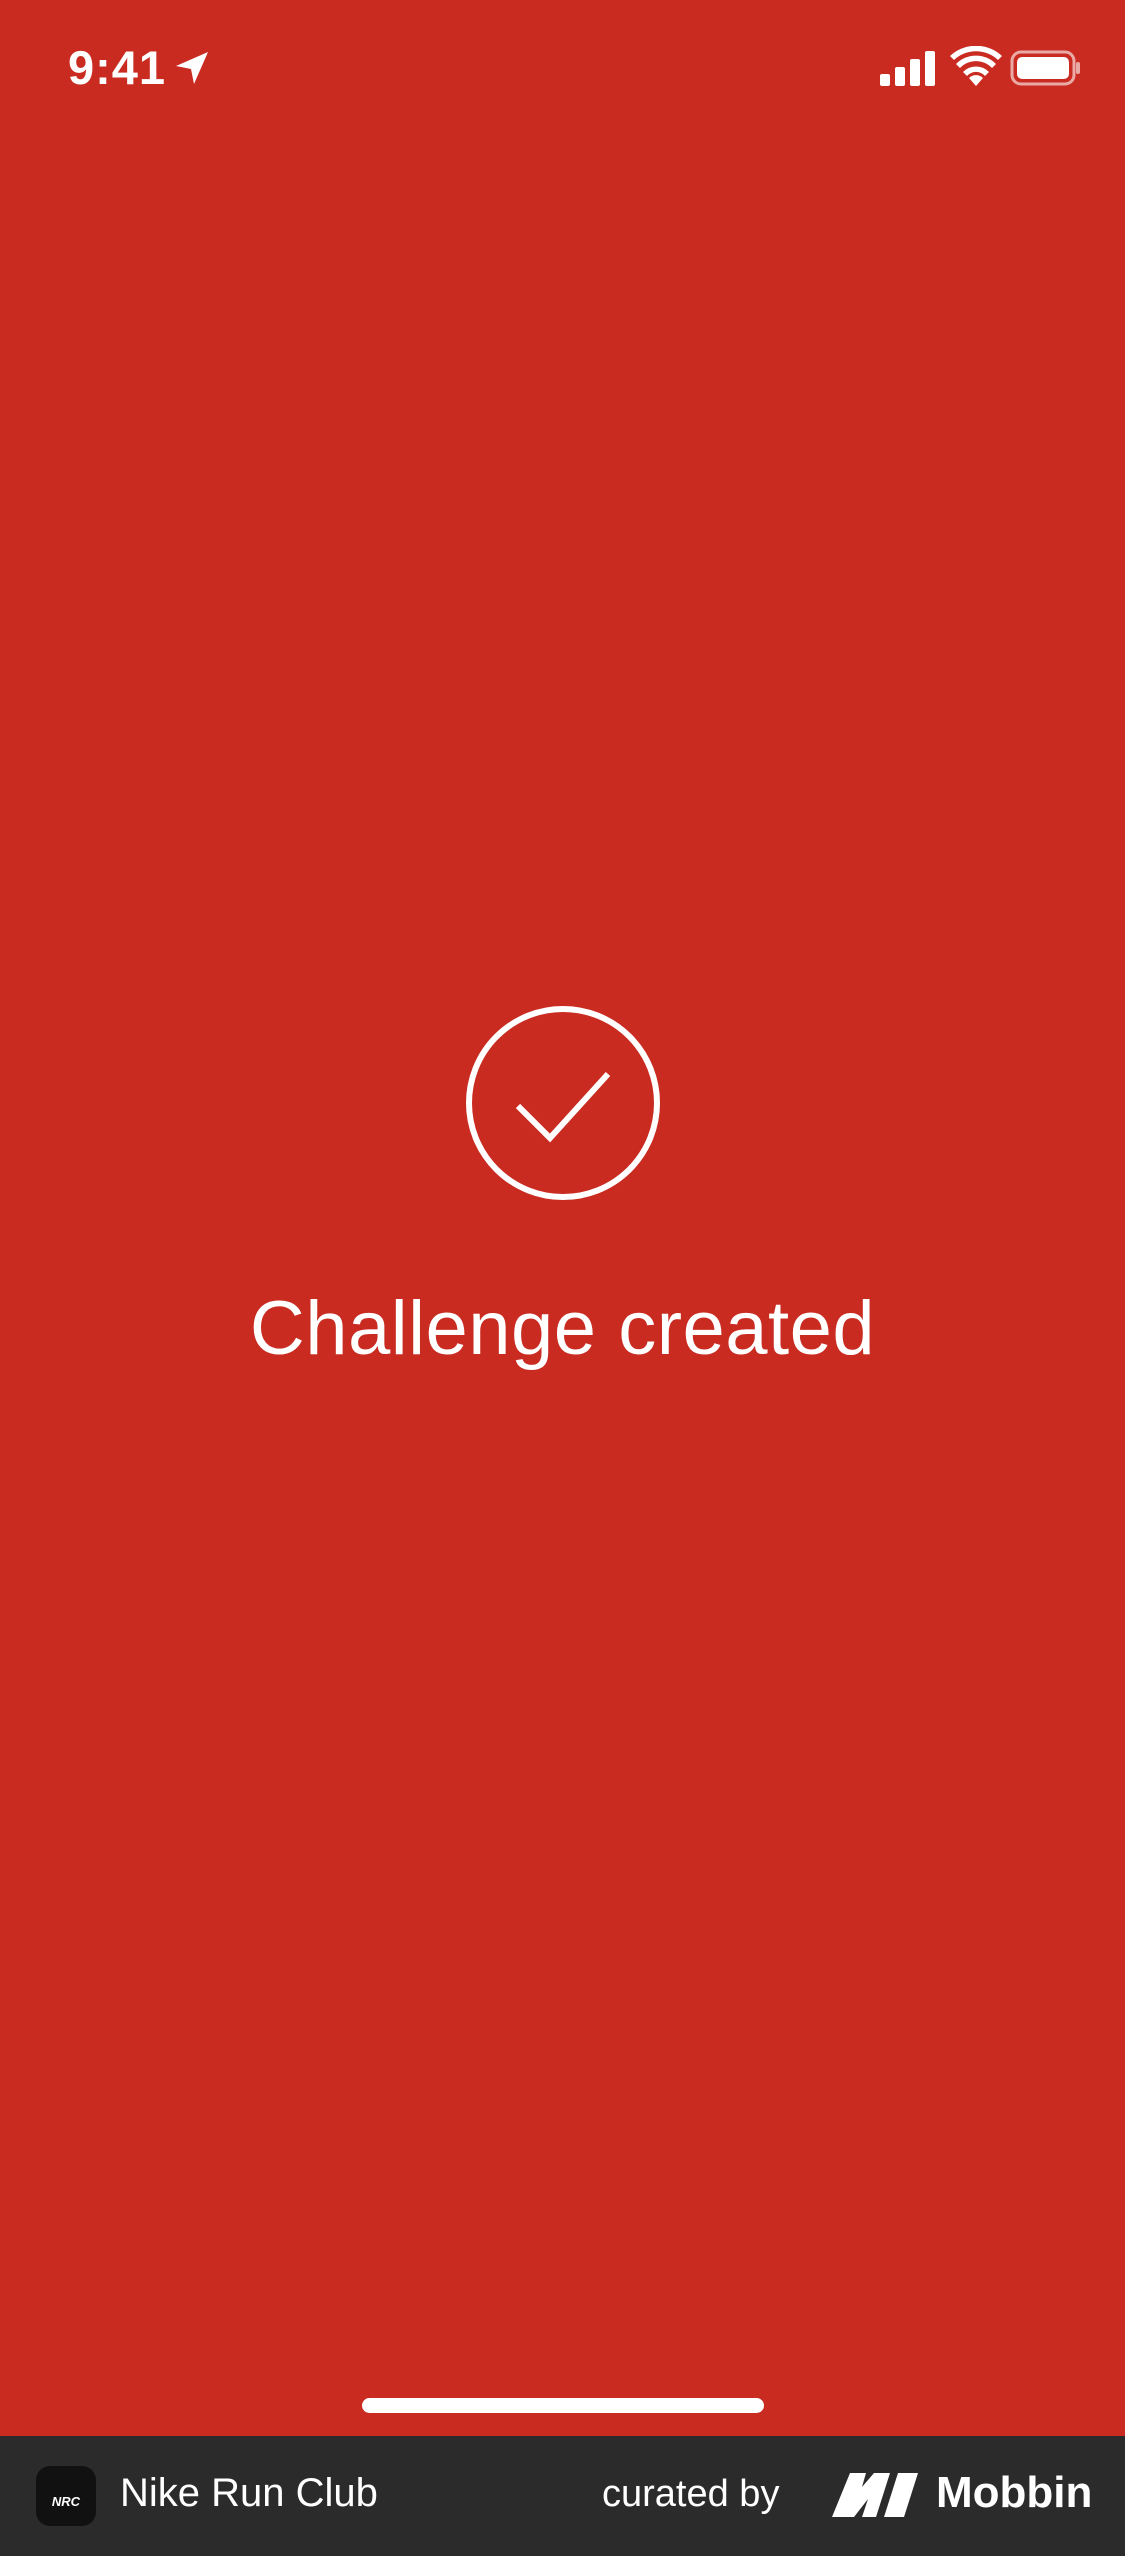 Image resolution: width=1125 pixels, height=2556 pixels. I want to click on nike-run-club-app-icon: NRC, so click(66, 2496).